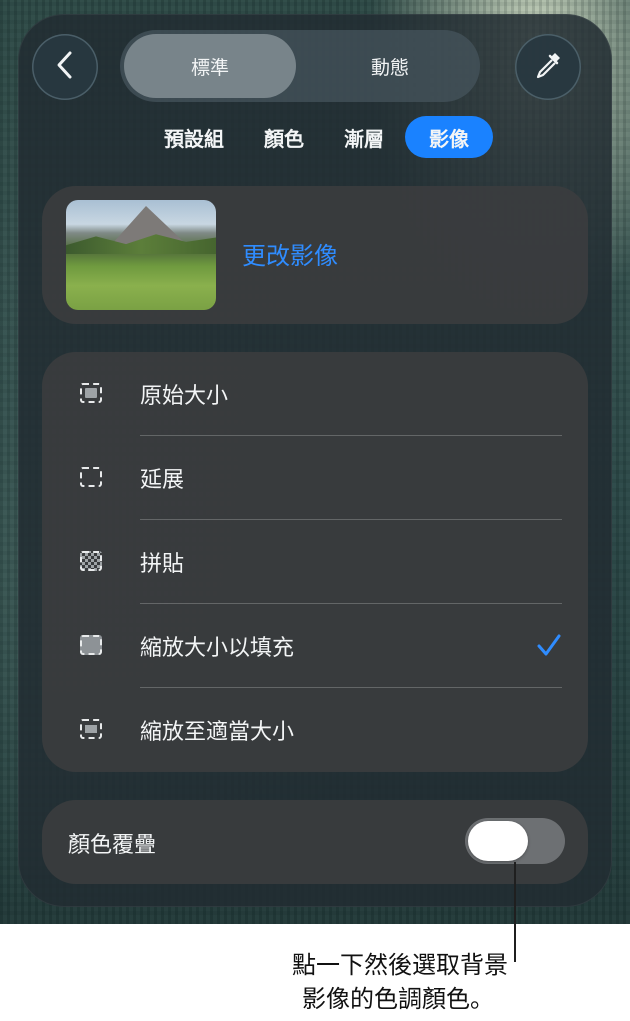 This screenshot has height=1021, width=630. Describe the element at coordinates (390, 66) in the screenshot. I see `segment-dynamic: 動態` at that location.